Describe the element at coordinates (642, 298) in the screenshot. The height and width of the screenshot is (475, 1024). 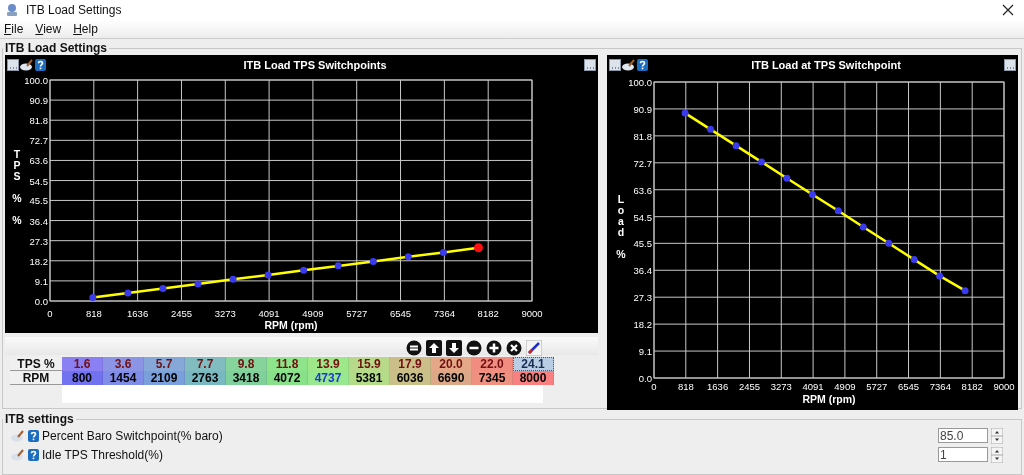
I see `tick-label: 27.3` at that location.